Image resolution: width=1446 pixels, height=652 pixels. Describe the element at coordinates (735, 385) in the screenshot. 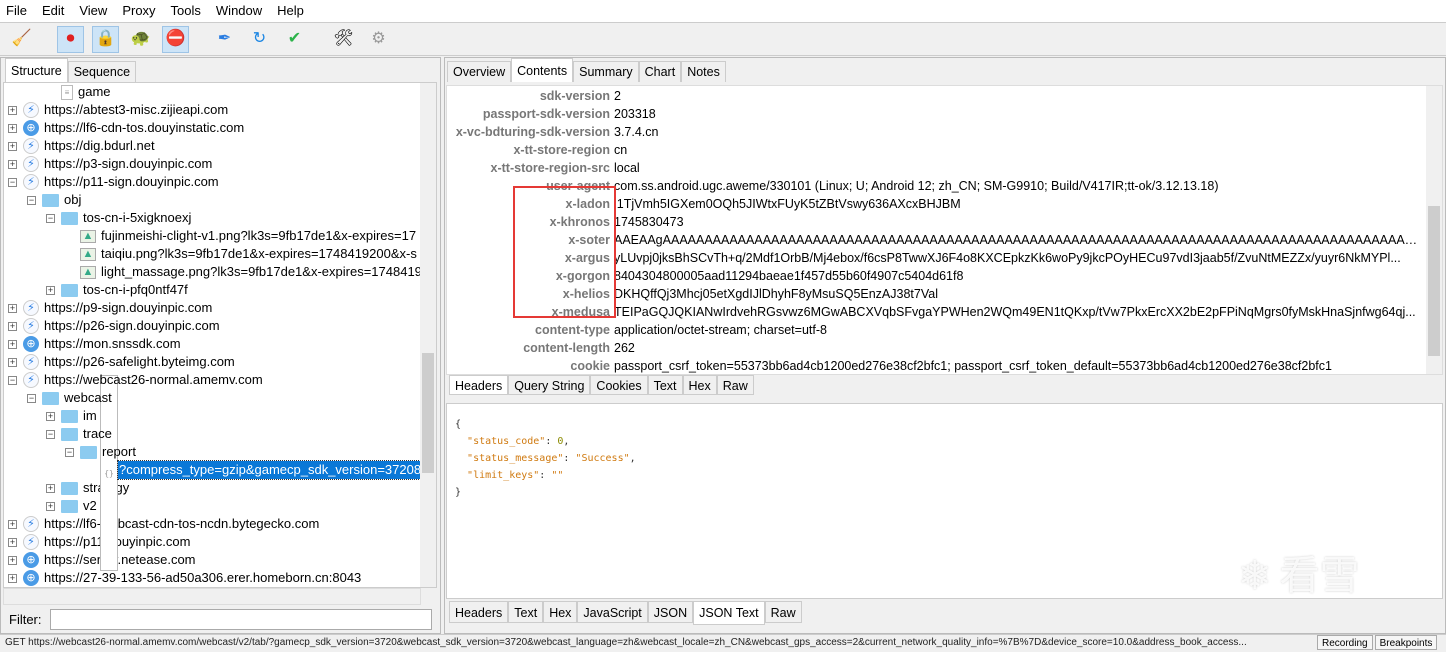

I see `request-tab-raw: Raw` at that location.